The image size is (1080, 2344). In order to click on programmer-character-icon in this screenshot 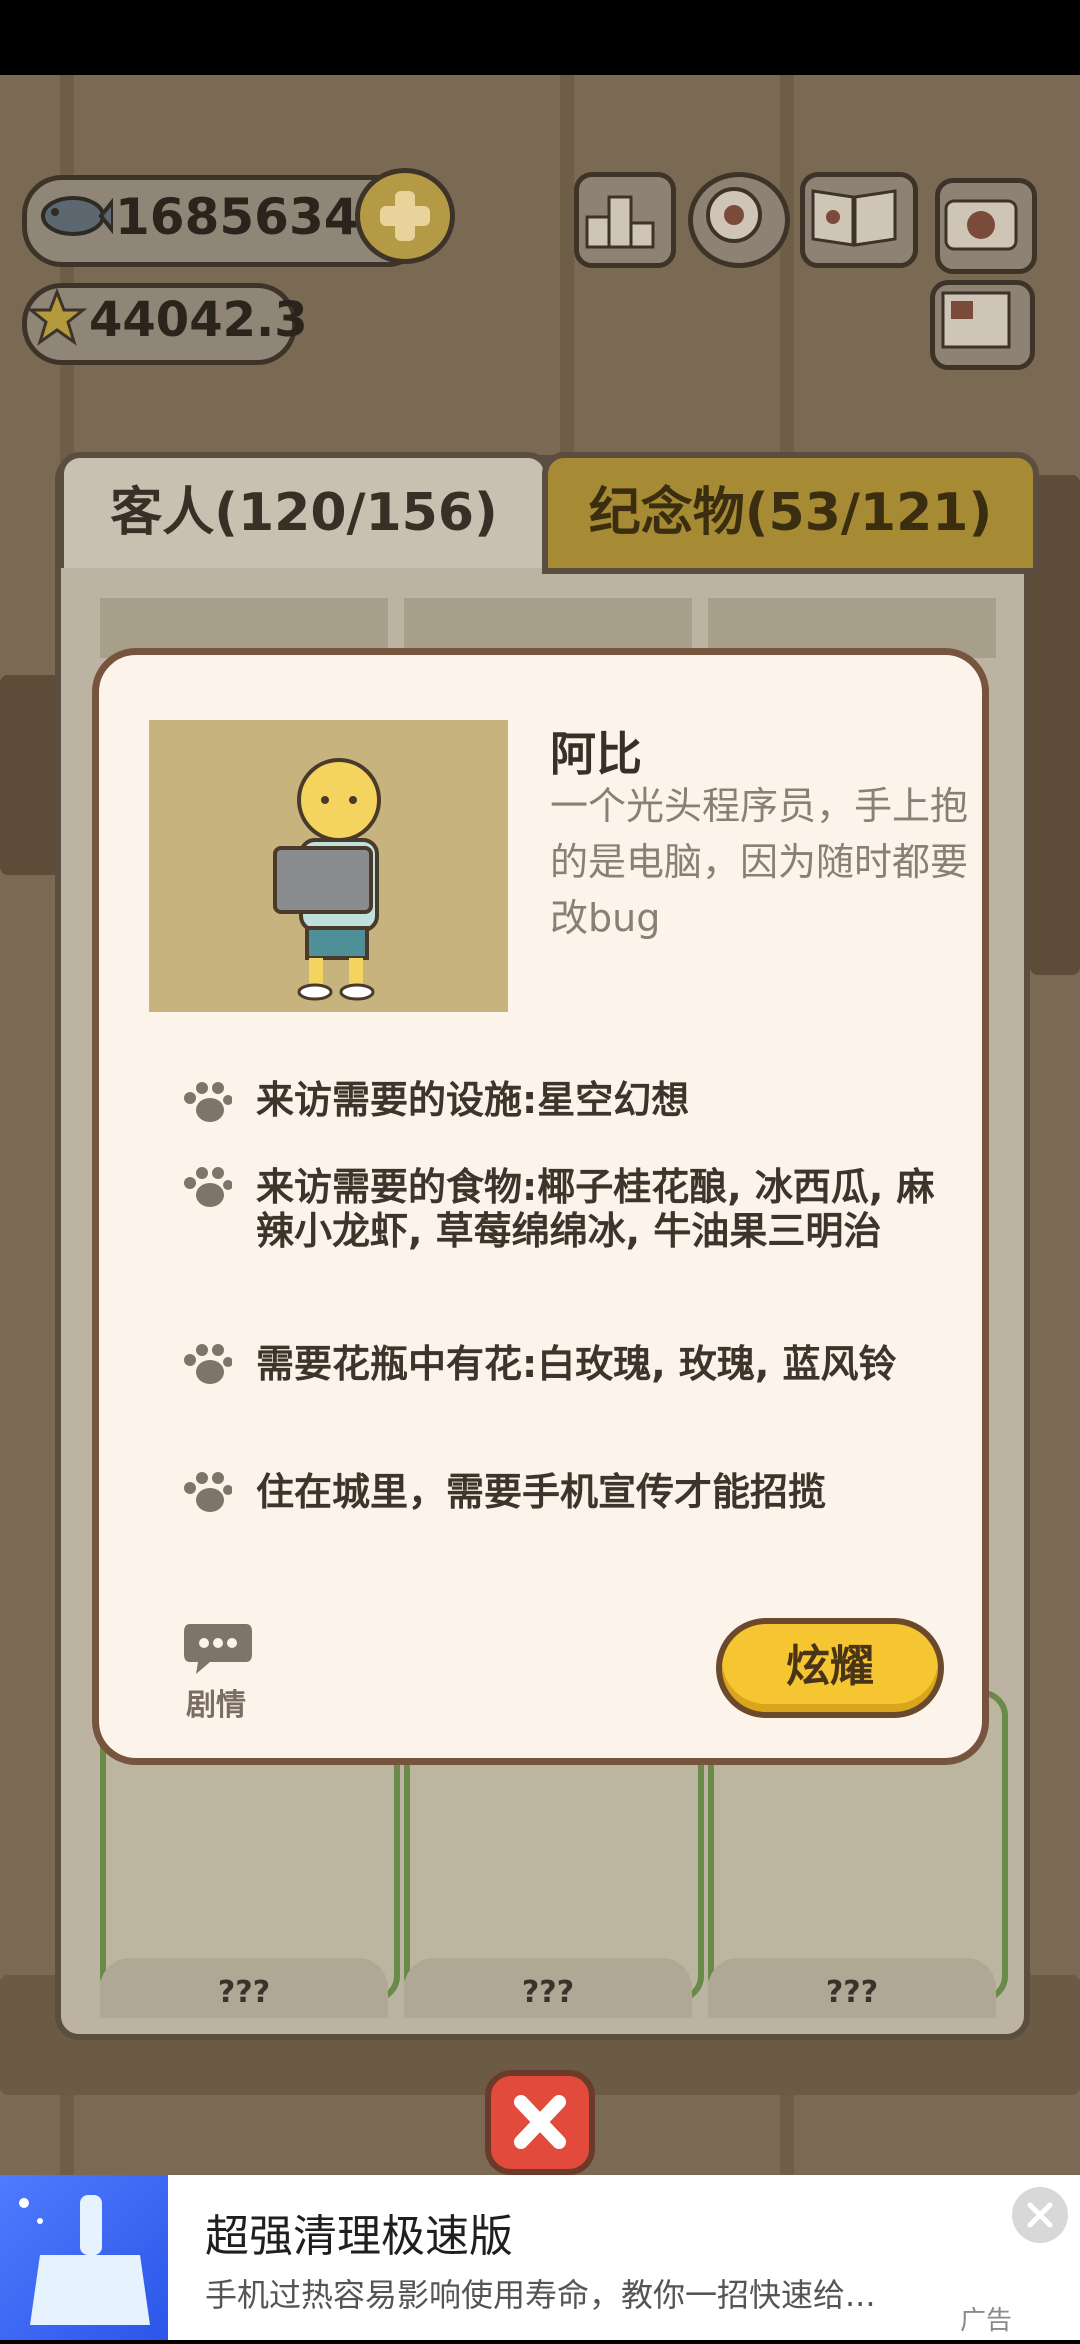, I will do `click(327, 879)`.